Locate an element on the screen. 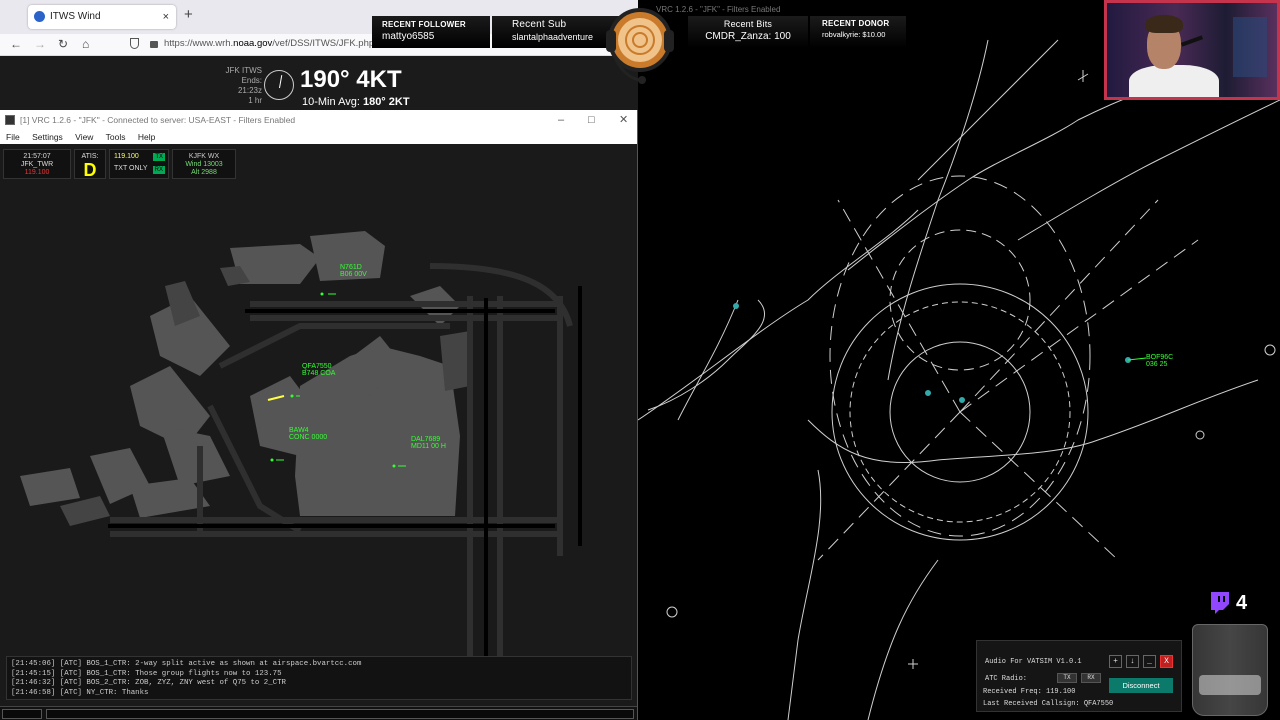 The width and height of the screenshot is (1280, 720). aircraft-tag-baw4: BAW4 CONC 0000 is located at coordinates (308, 434).